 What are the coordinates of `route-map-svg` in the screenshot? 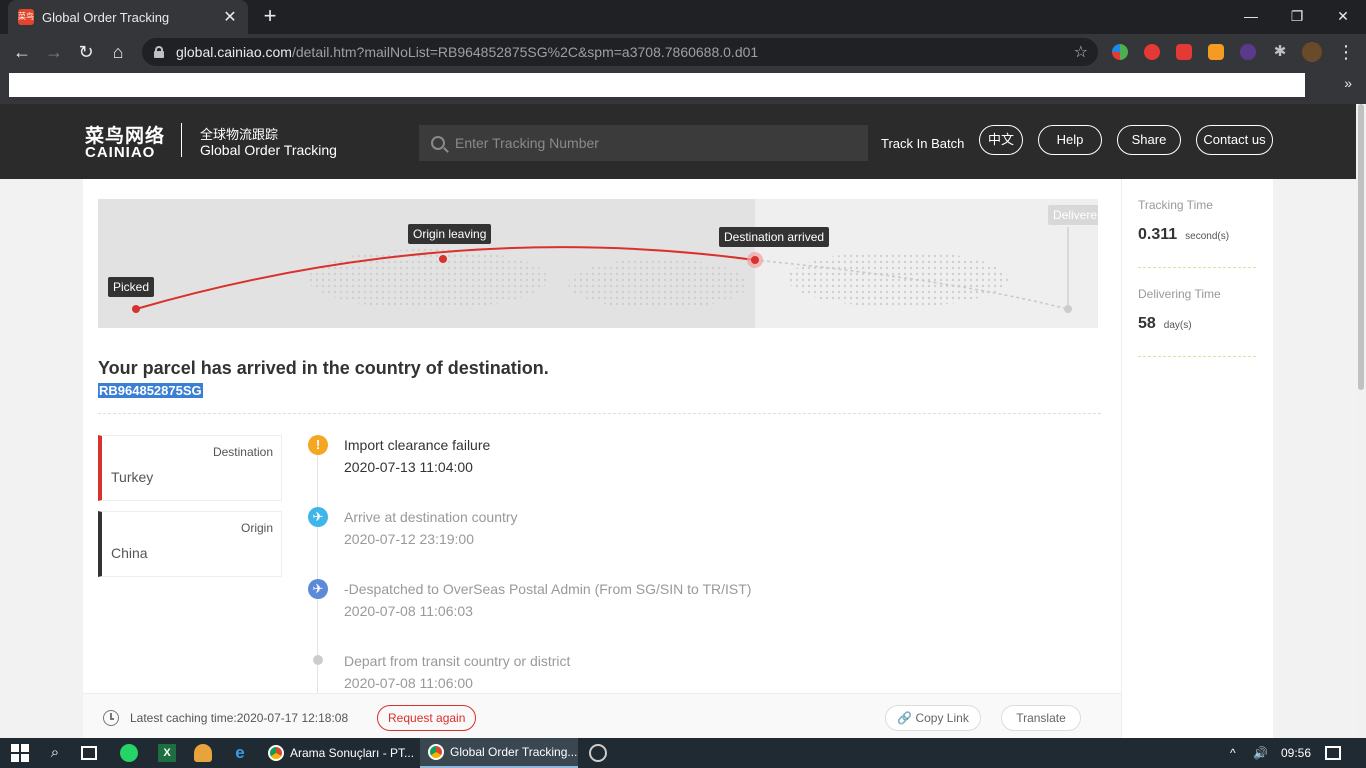 It's located at (602, 270).